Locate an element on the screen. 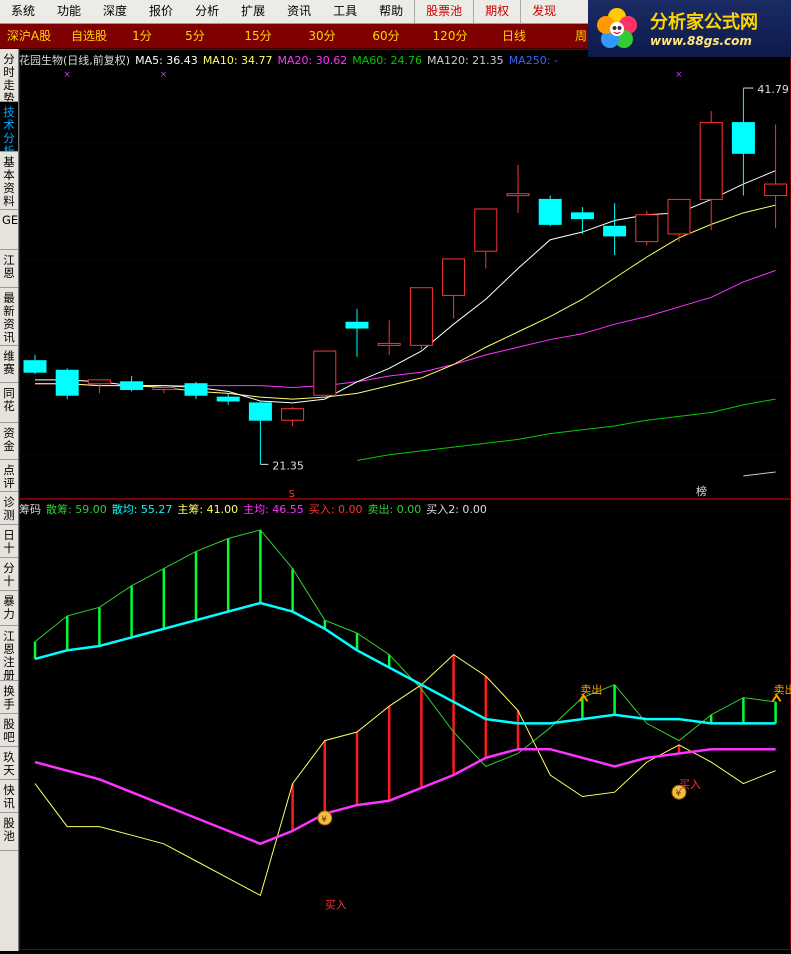 The image size is (791, 954). menu-item-6: 资讯 is located at coordinates (299, 11).